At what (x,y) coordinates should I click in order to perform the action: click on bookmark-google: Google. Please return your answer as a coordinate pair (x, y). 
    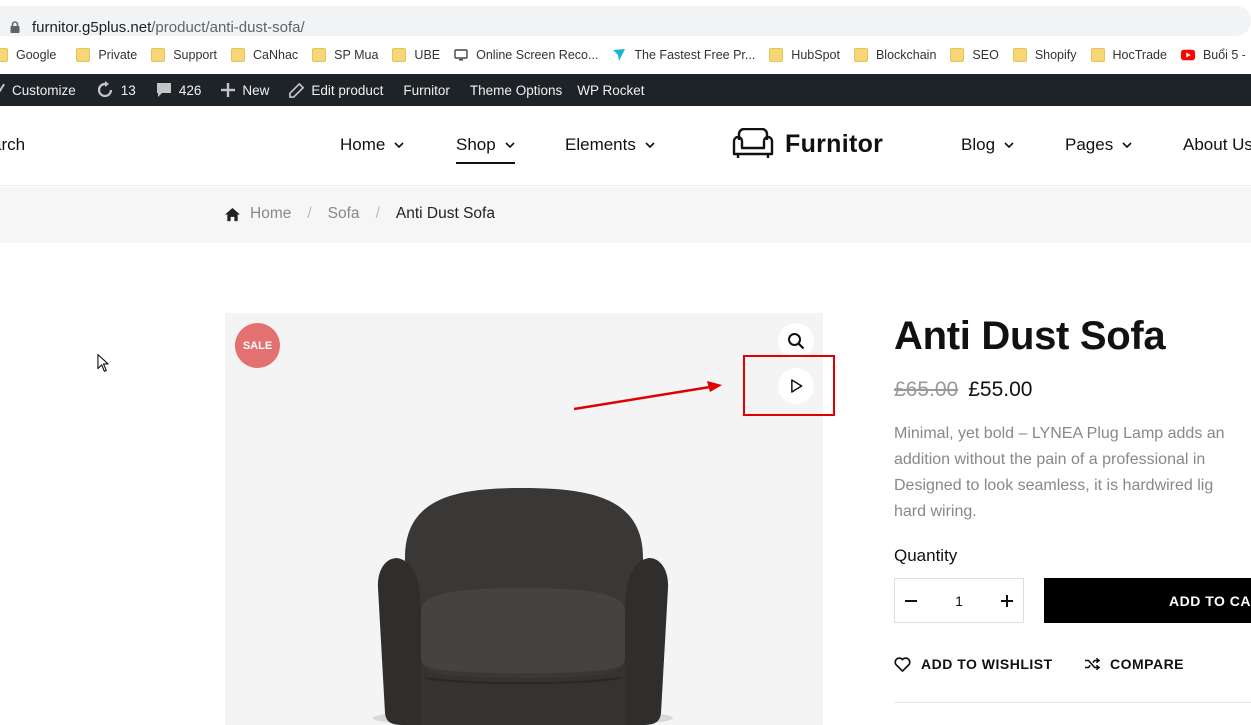
    Looking at the image, I should click on (28, 55).